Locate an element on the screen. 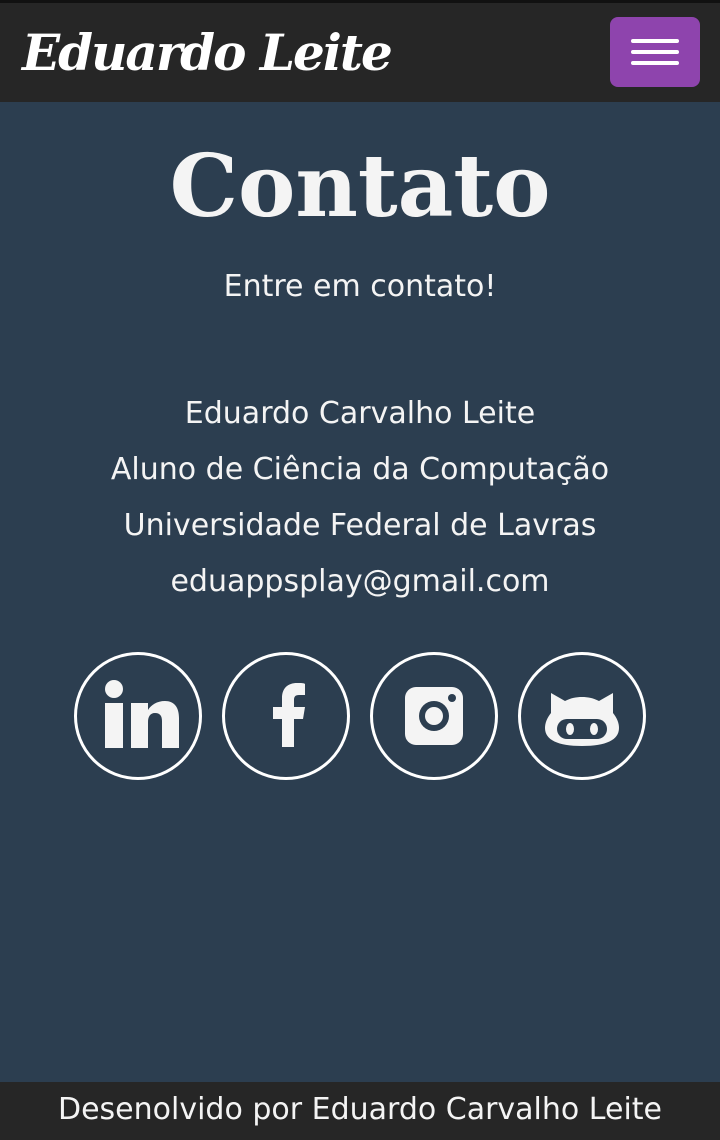 Image resolution: width=720 pixels, height=1140 pixels. instagram-link is located at coordinates (434, 716).